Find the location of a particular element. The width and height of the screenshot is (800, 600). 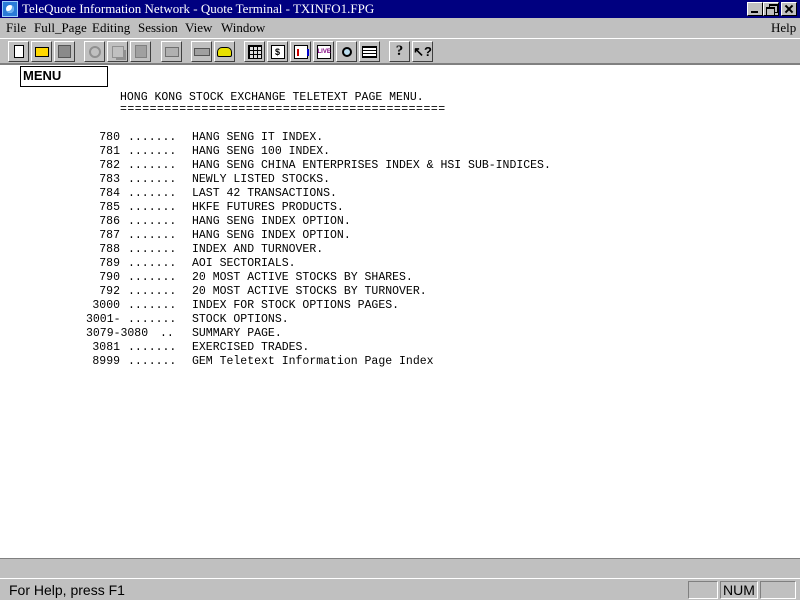

toolbar: $ LIVE ? ↖? is located at coordinates (400, 51).